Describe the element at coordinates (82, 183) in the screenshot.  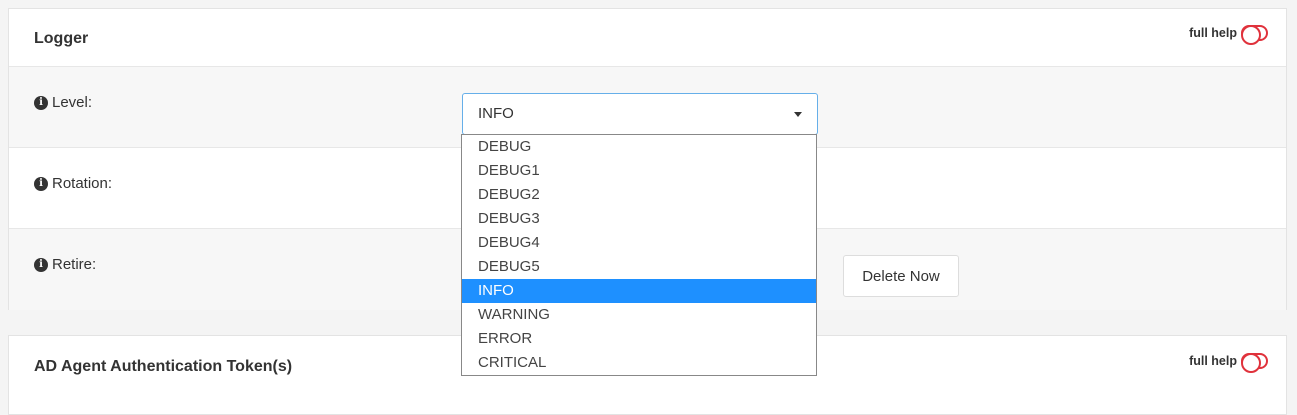
I see `rotation-label-text: Rotation:` at that location.